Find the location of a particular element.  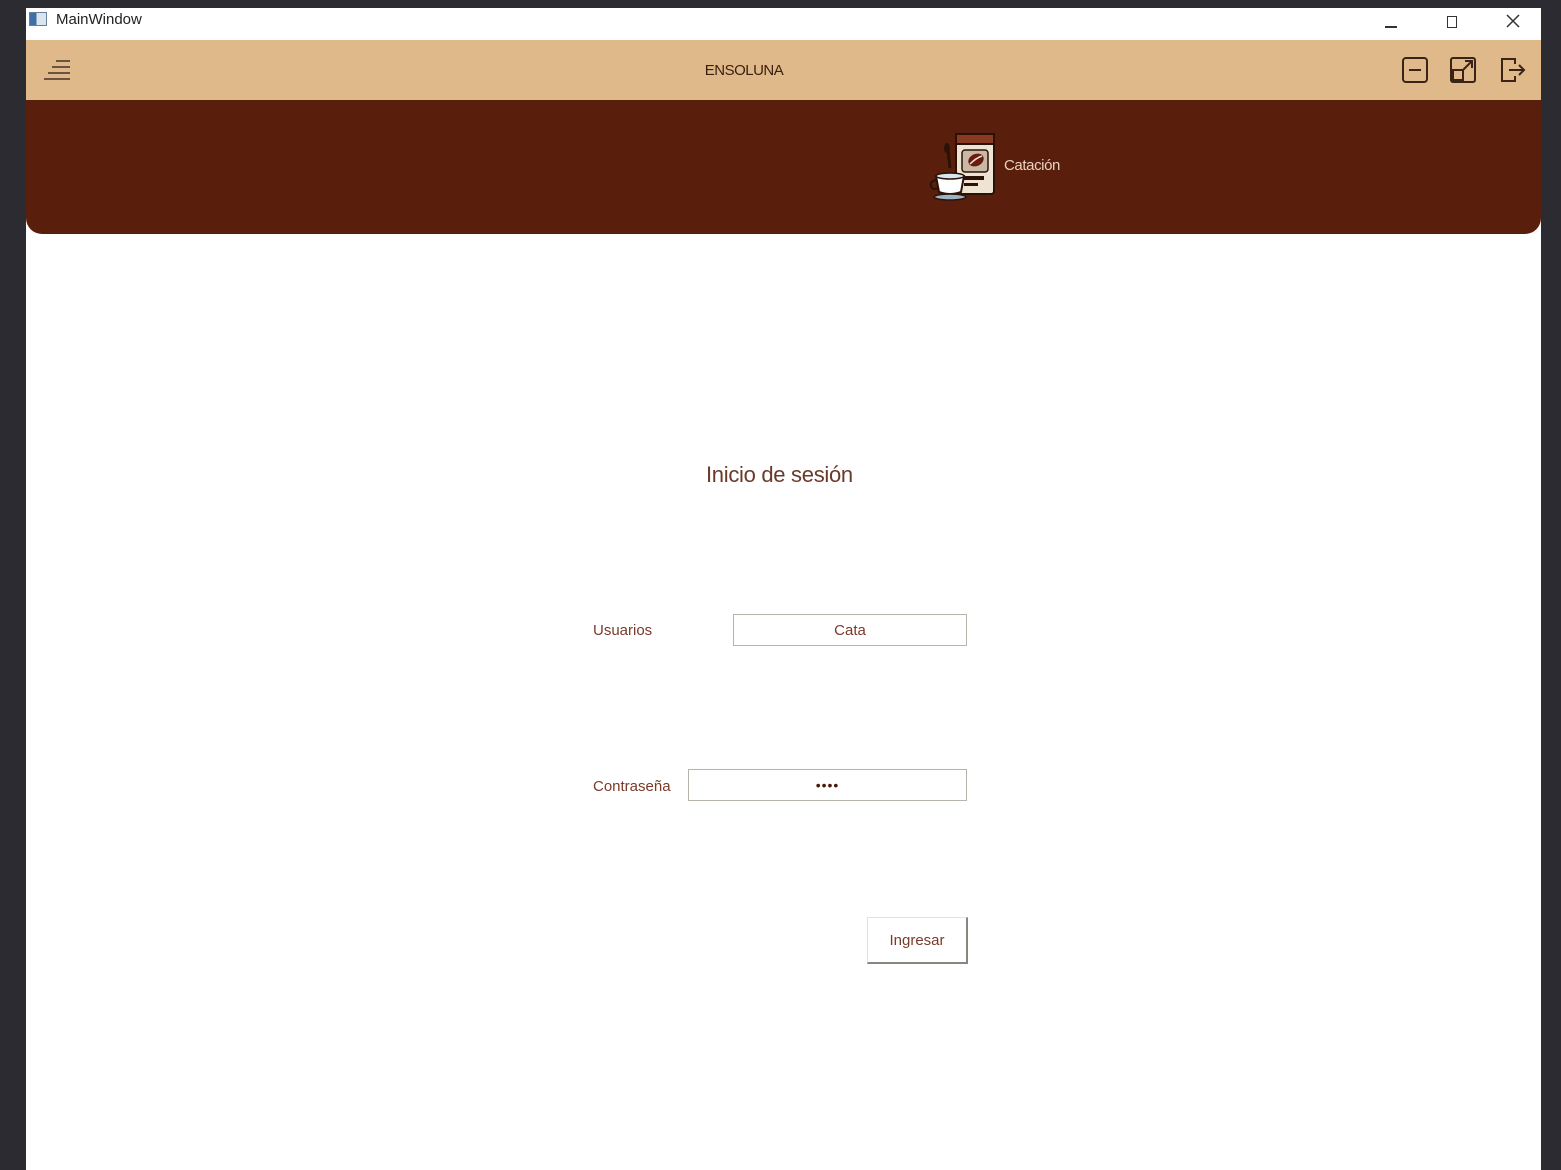

app-header: ENSOLUNA is located at coordinates (783, 70).